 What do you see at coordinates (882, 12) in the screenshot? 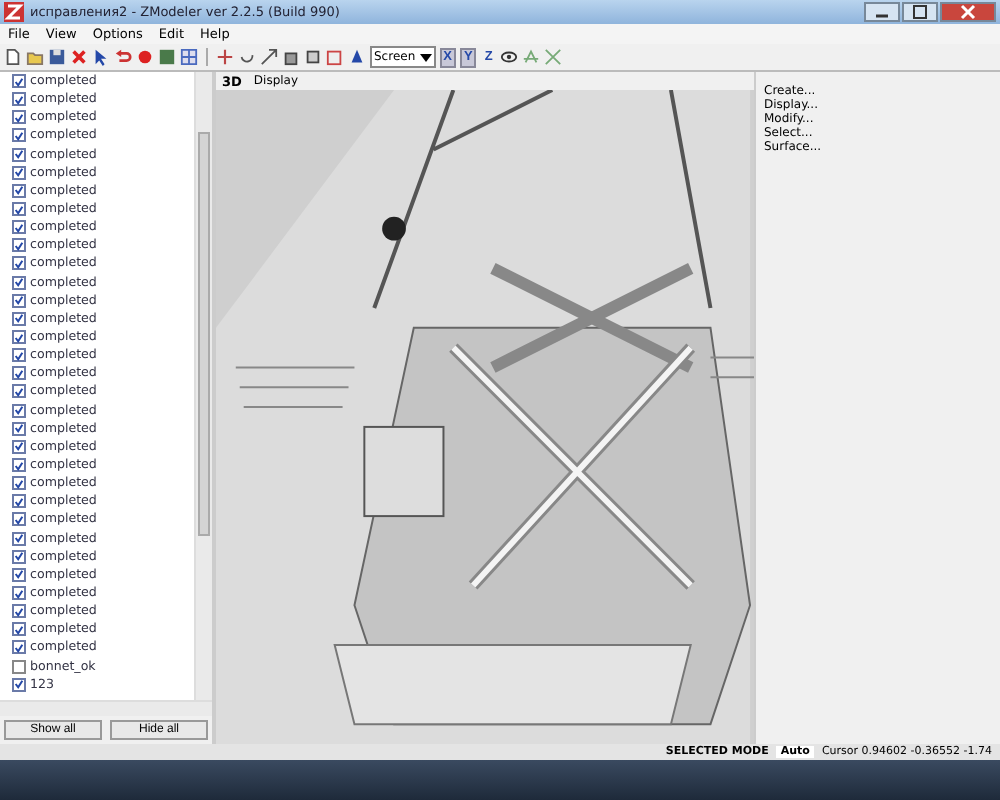
I see `minimize-button` at bounding box center [882, 12].